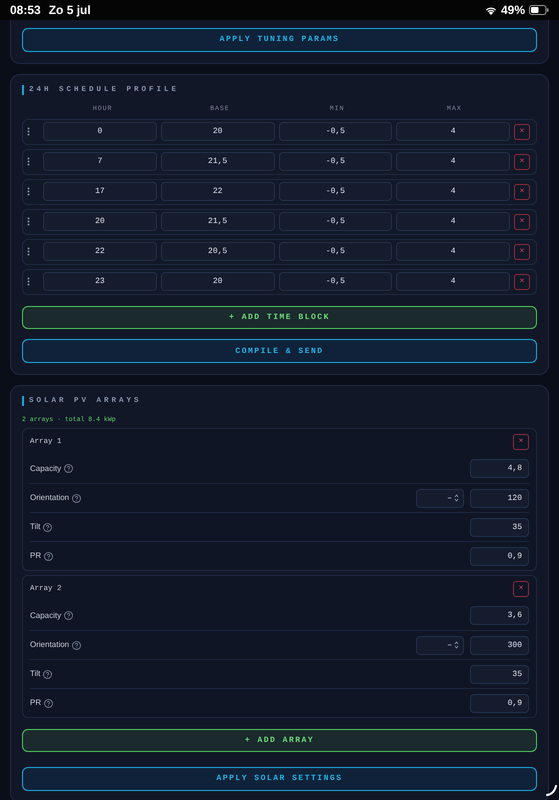 The image size is (559, 800). Describe the element at coordinates (279, 740) in the screenshot. I see `add-array-button: + ADD ARRAY` at that location.